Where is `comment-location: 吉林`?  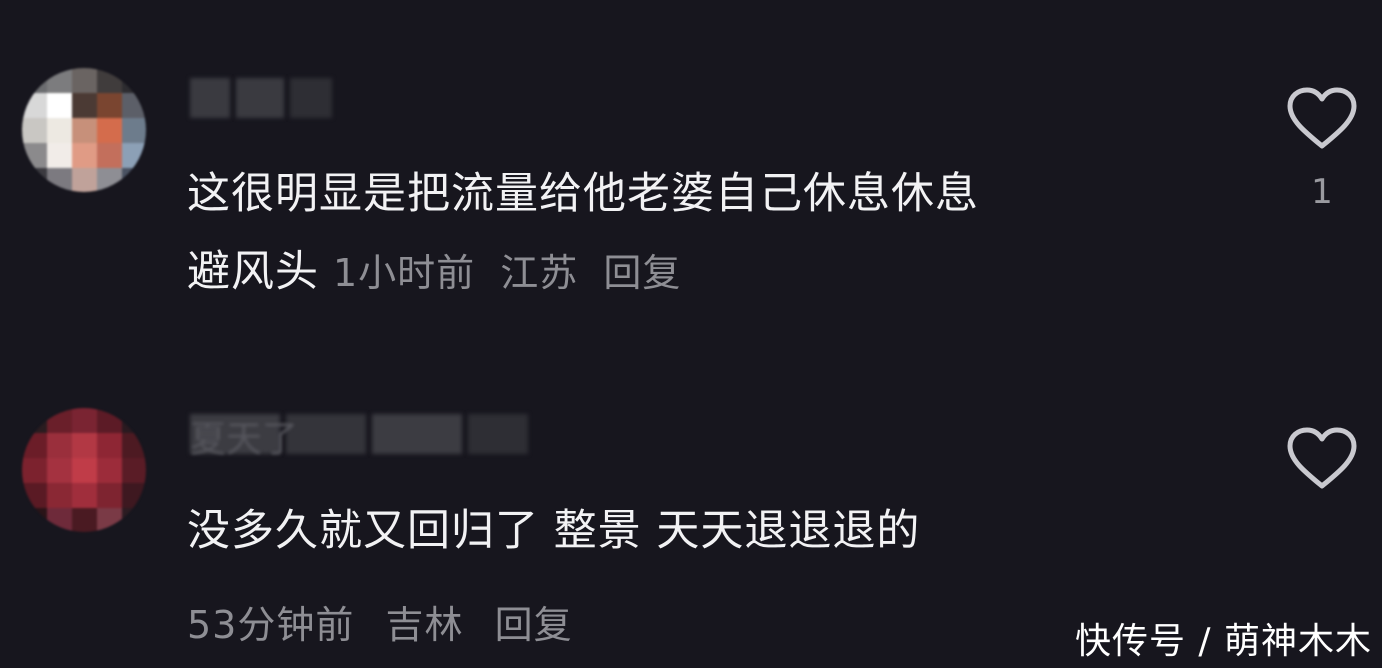 comment-location: 吉林 is located at coordinates (424, 625).